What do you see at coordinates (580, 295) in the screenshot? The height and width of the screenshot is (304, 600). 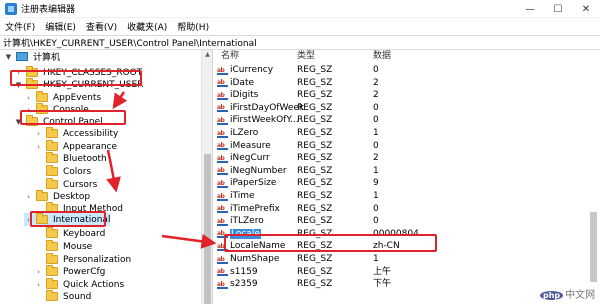 I see `watermark-text: 中文网` at bounding box center [580, 295].